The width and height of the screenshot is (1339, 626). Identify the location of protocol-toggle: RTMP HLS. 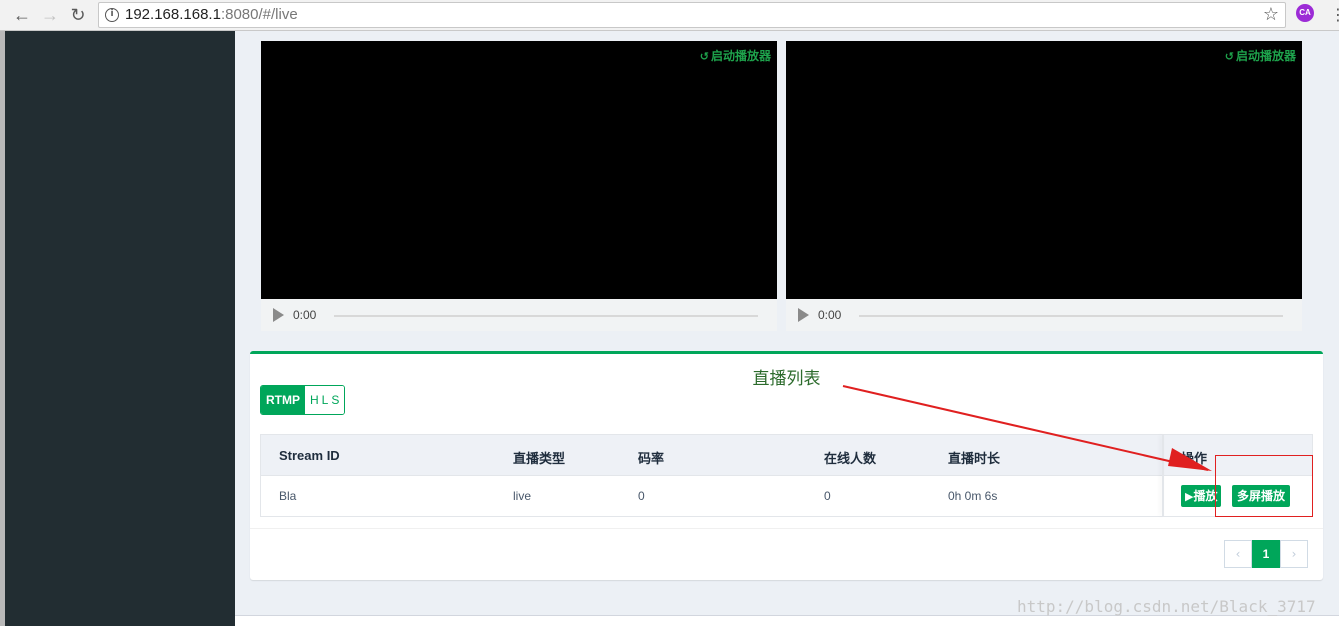
(303, 400).